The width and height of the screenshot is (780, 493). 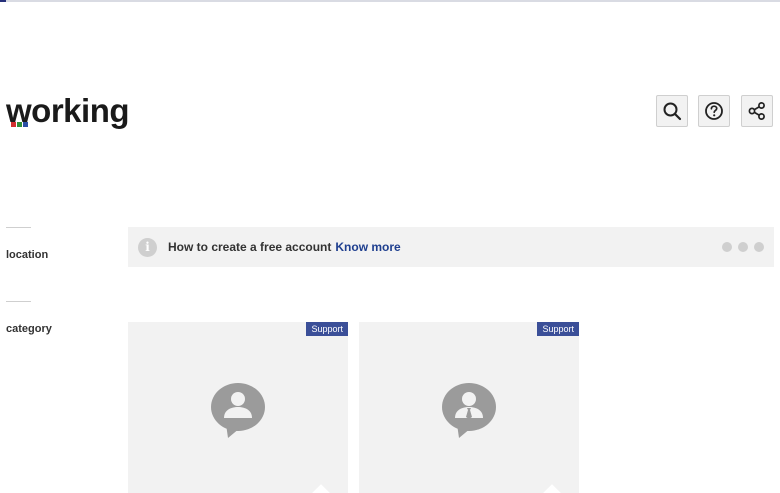 I want to click on search-button, so click(x=672, y=111).